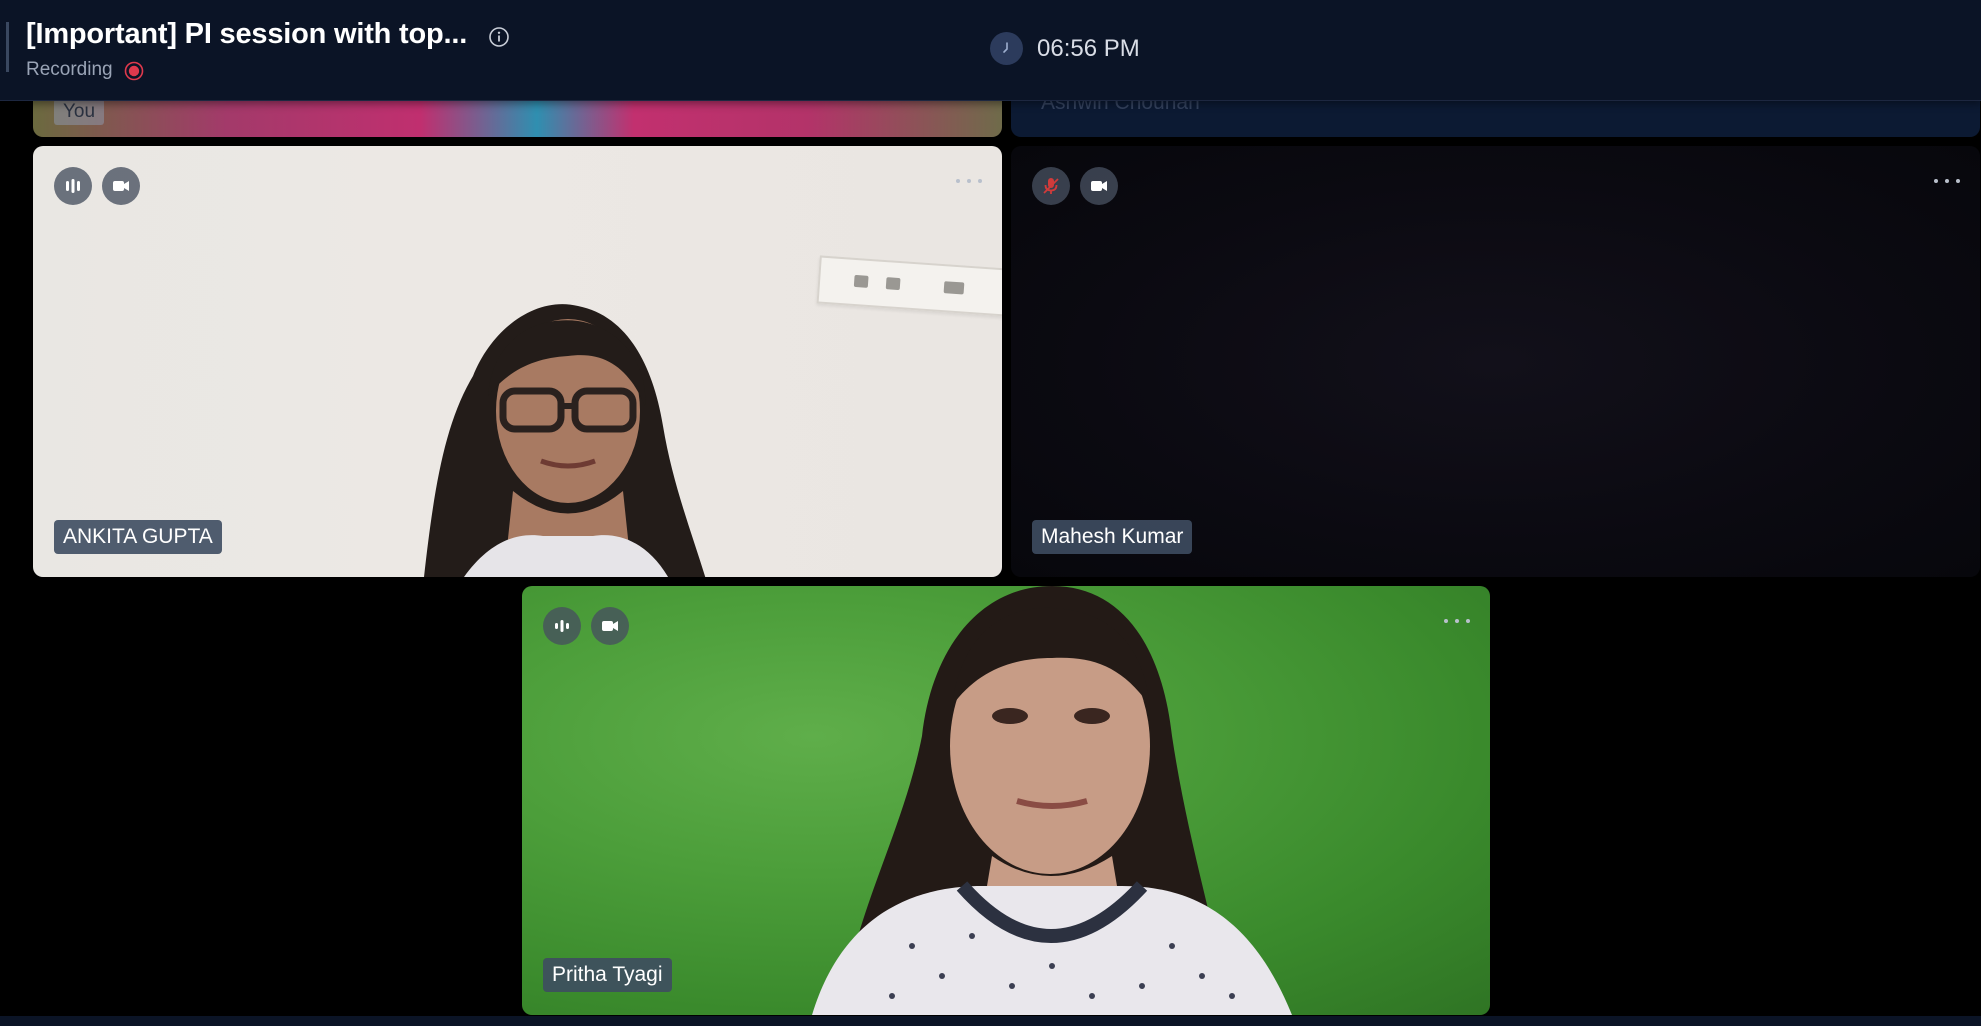 The height and width of the screenshot is (1026, 1981). Describe the element at coordinates (79, 112) in the screenshot. I see `name-tag-you: You` at that location.